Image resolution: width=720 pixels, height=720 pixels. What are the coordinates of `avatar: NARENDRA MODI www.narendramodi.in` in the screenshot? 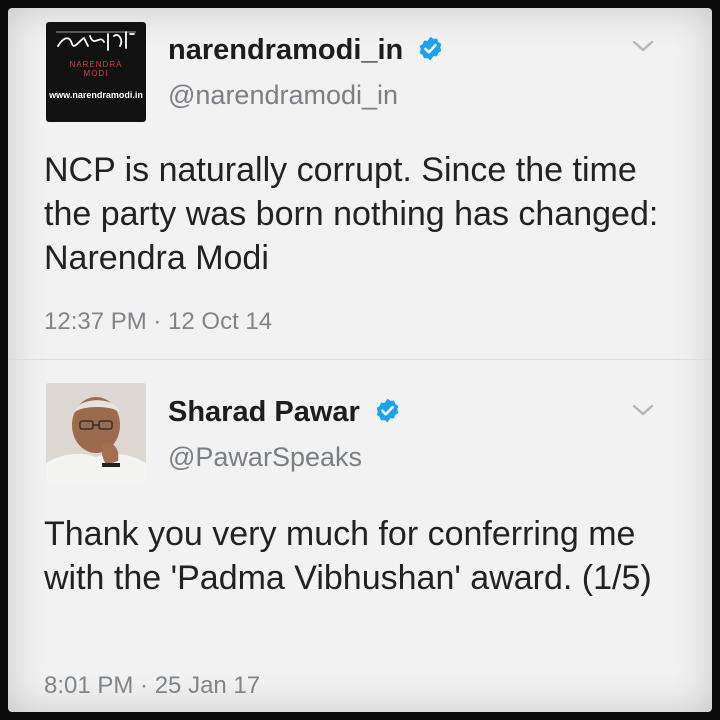 It's located at (96, 72).